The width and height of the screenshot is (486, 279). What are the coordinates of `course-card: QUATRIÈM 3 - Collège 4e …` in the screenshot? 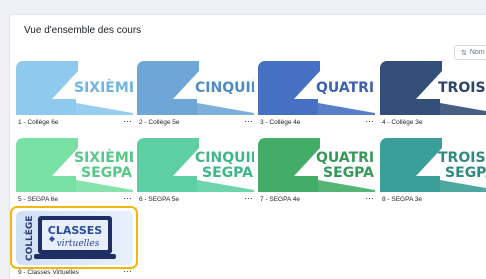 It's located at (316, 96).